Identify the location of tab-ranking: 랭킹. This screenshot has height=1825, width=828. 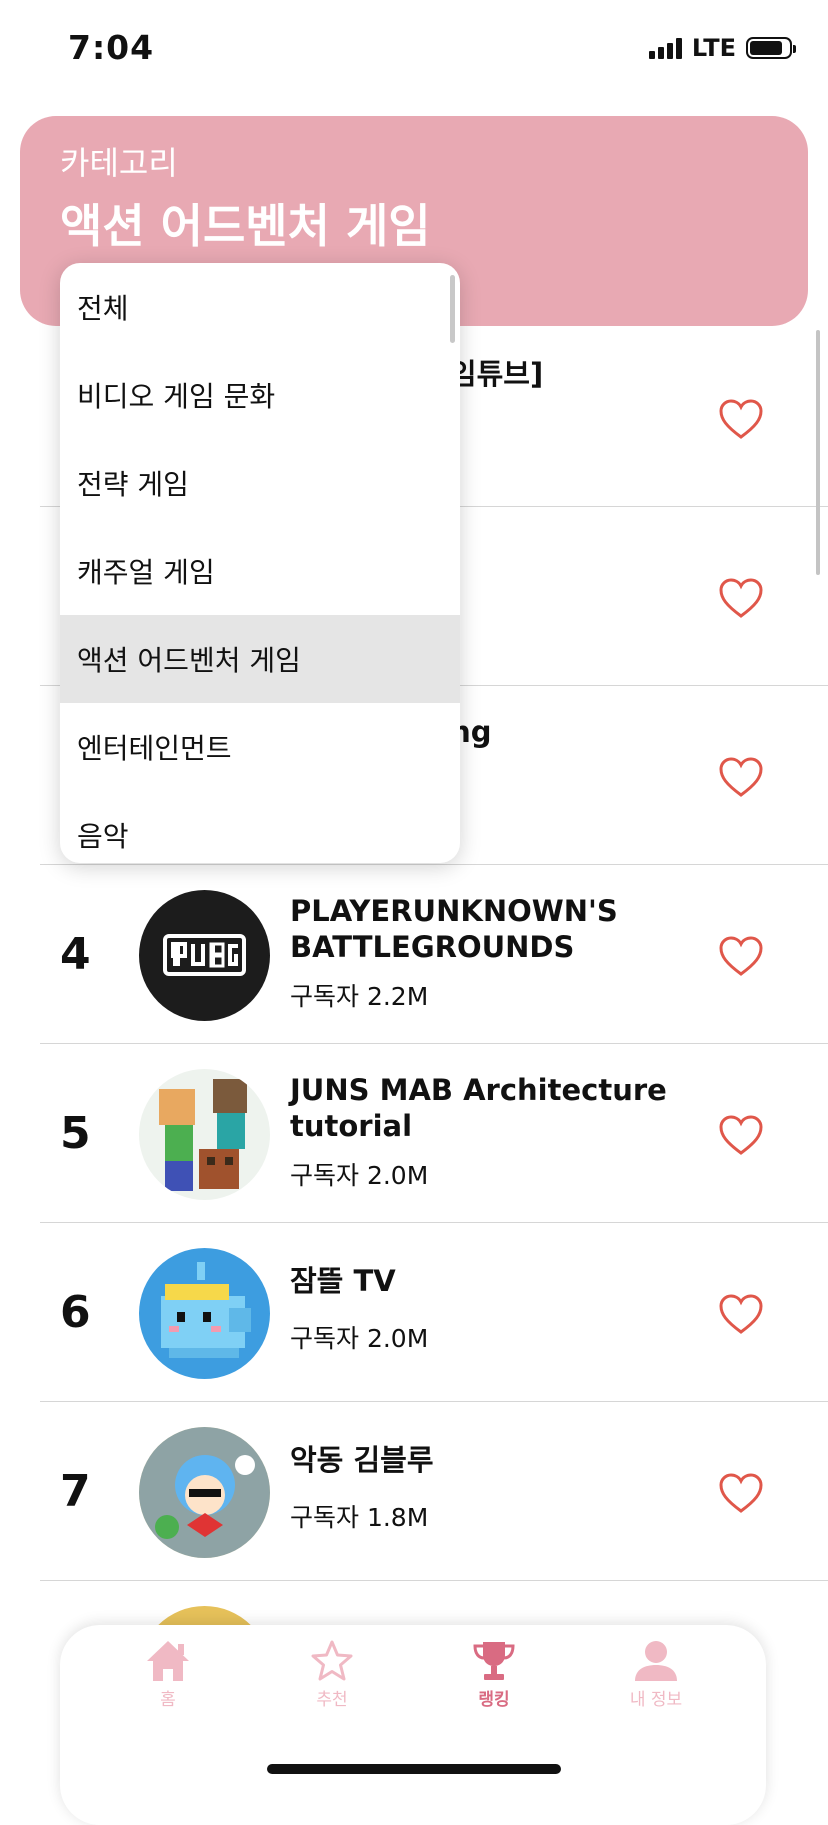
(494, 1674).